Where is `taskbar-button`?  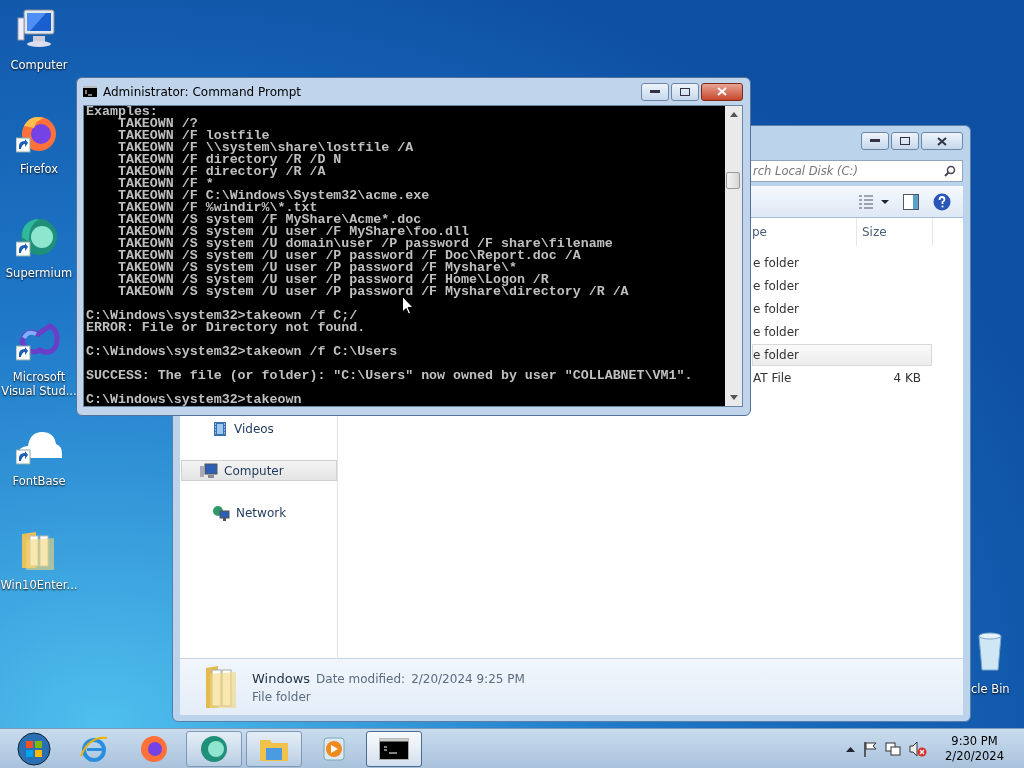 taskbar-button is located at coordinates (394, 748).